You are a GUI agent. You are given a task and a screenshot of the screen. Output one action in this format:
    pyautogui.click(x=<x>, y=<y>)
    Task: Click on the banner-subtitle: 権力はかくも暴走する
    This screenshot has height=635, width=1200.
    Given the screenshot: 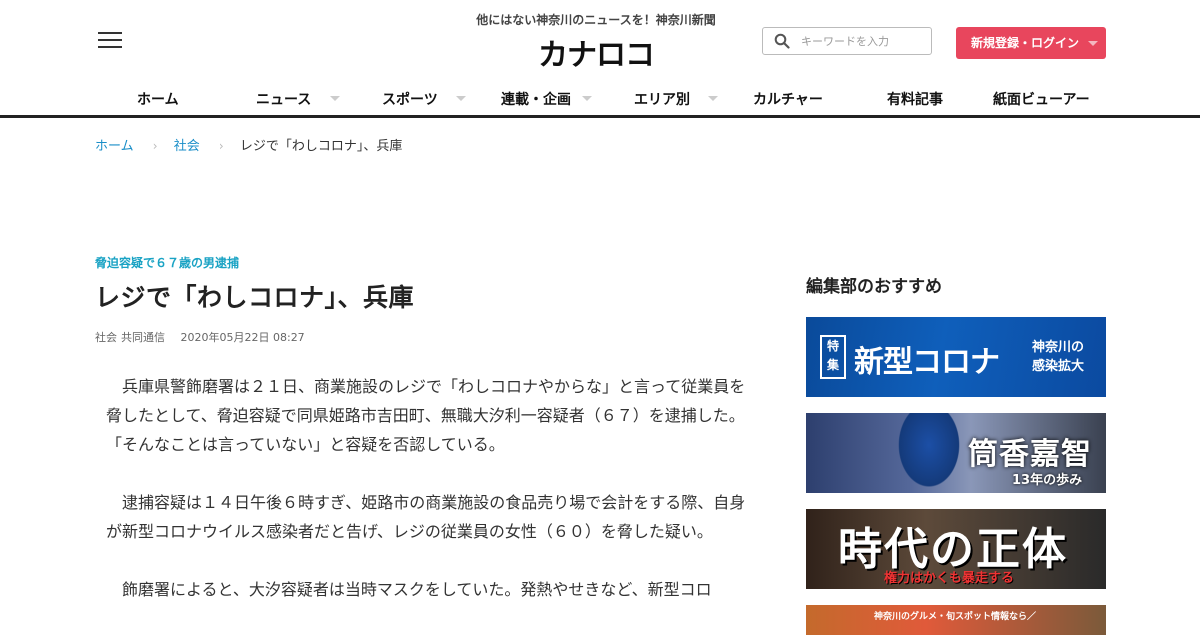 What is the action you would take?
    pyautogui.click(x=949, y=578)
    